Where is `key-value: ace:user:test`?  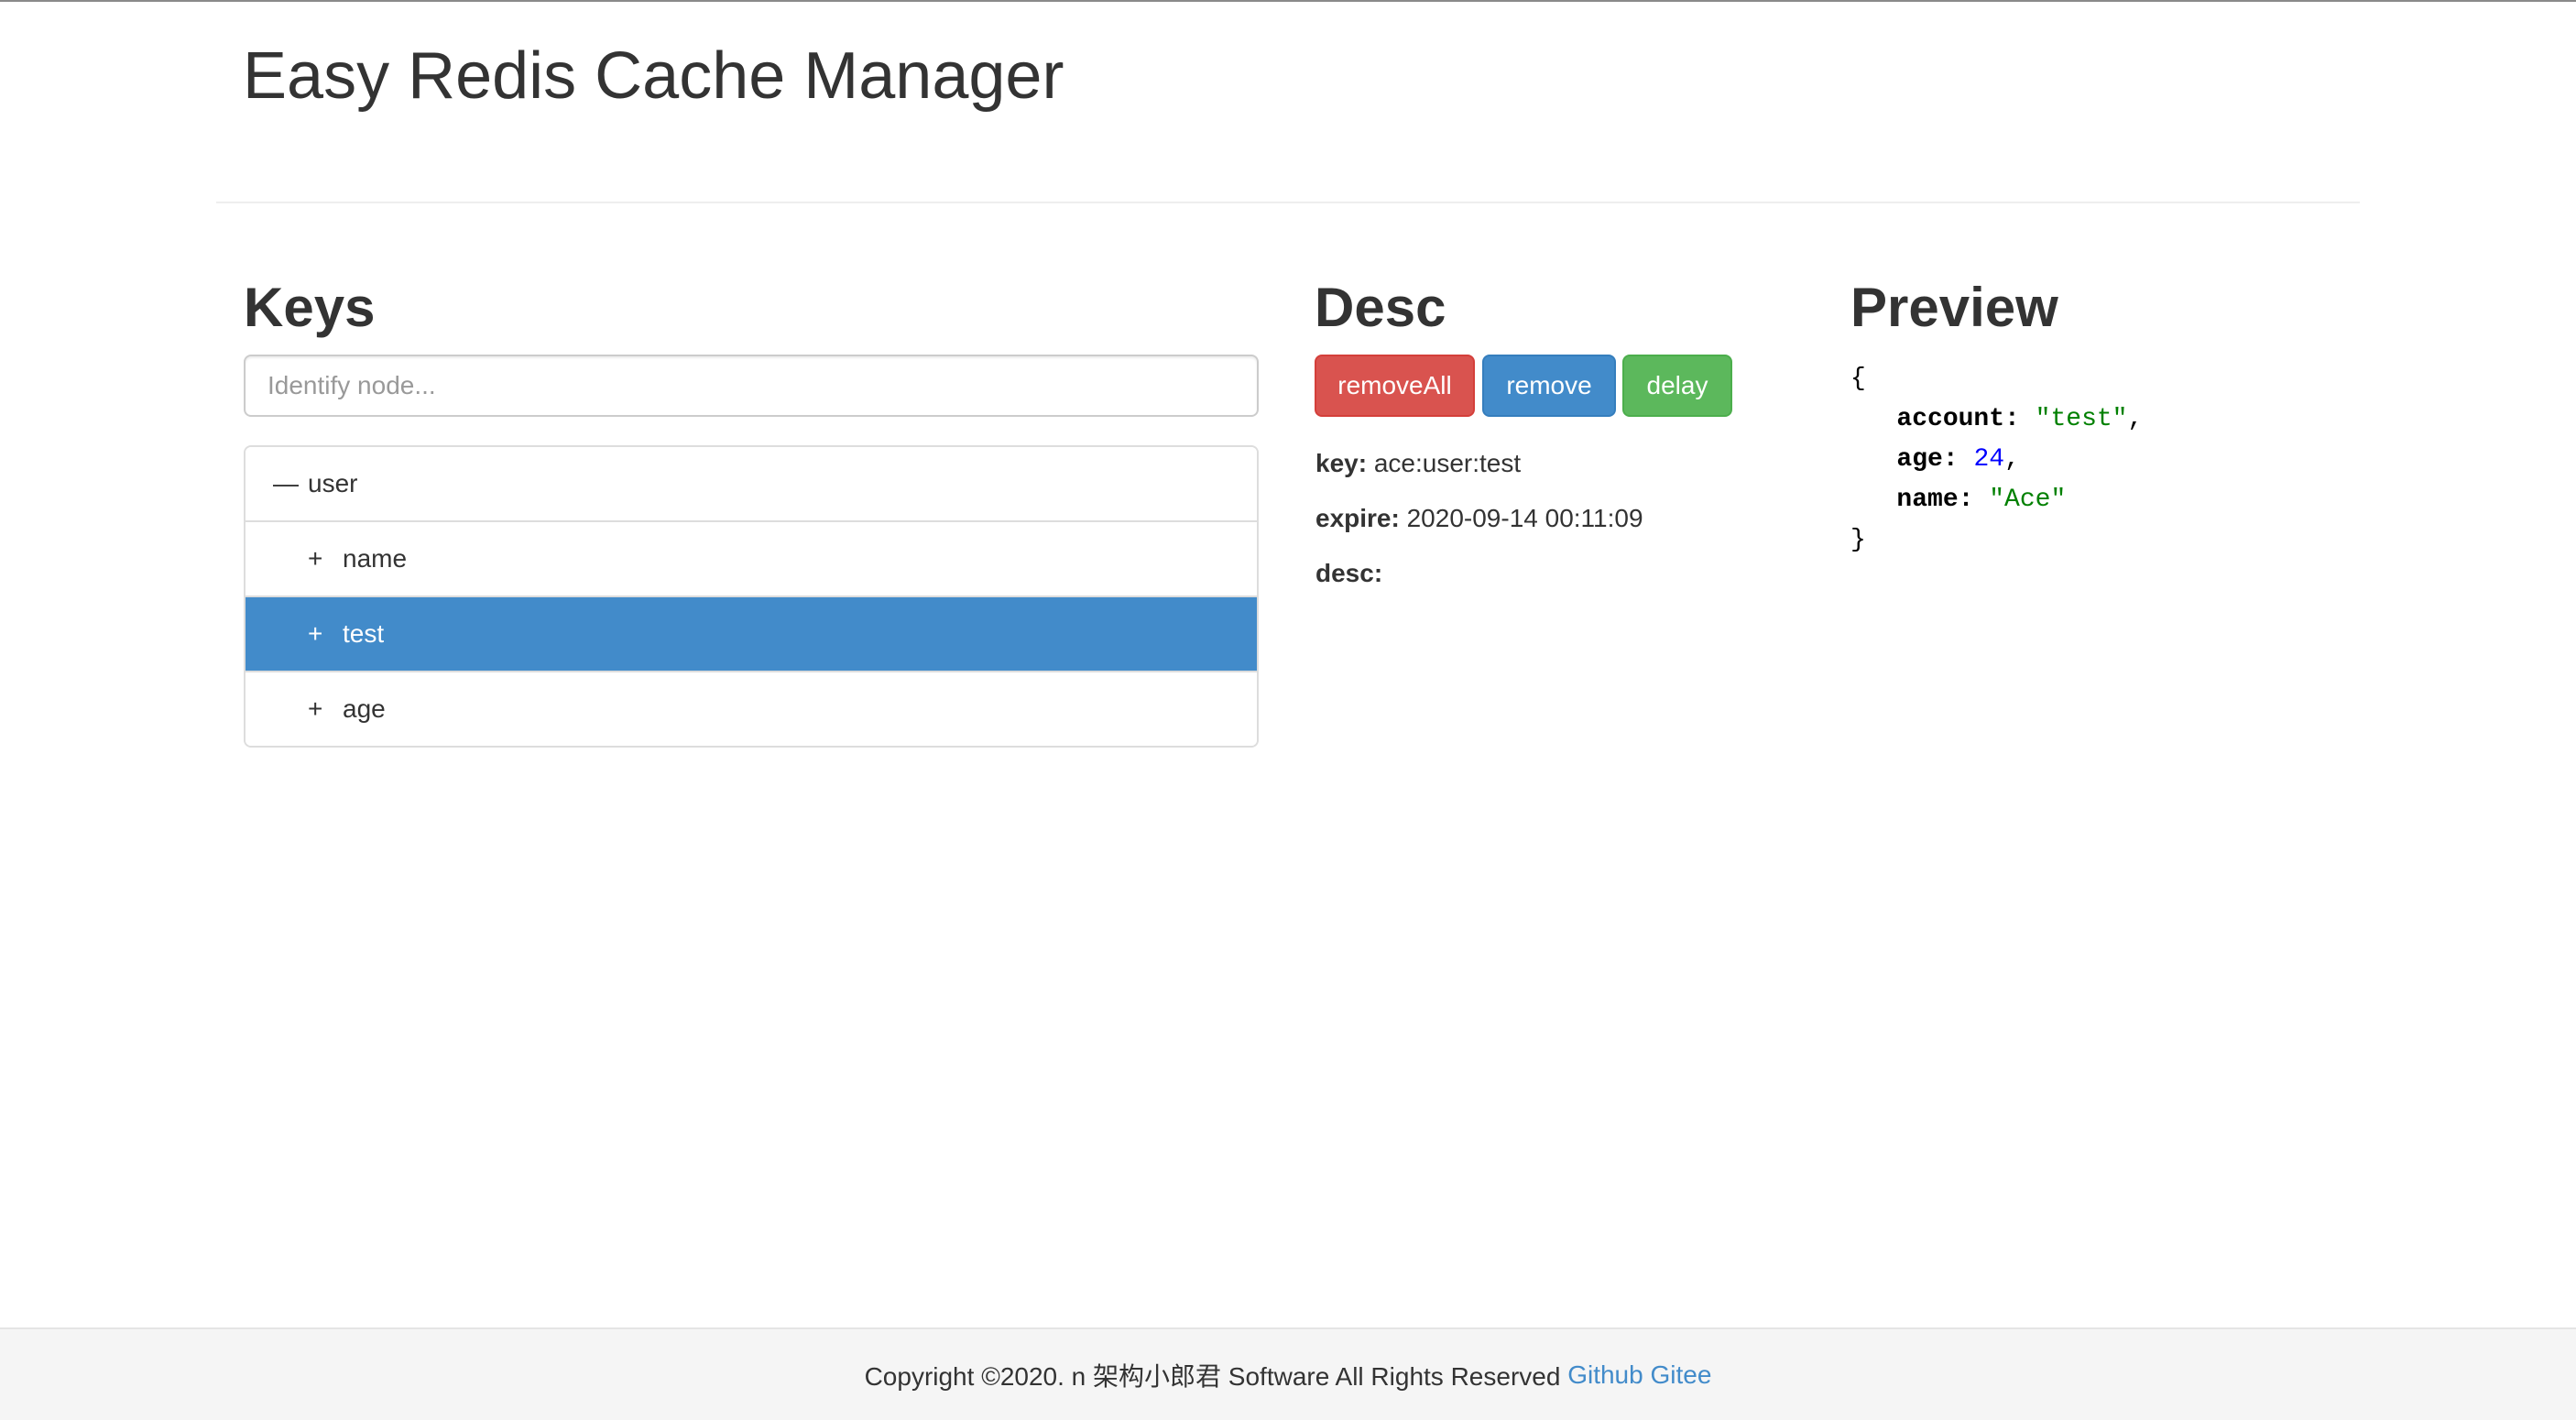 key-value: ace:user:test is located at coordinates (1448, 463).